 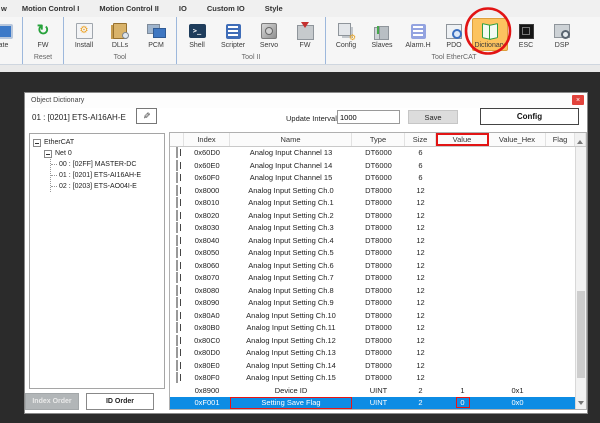 What do you see at coordinates (378, 203) in the screenshot?
I see `table-row-0x8010: 0x8010 Analog Input Setting Ch.1 DT8000 12` at bounding box center [378, 203].